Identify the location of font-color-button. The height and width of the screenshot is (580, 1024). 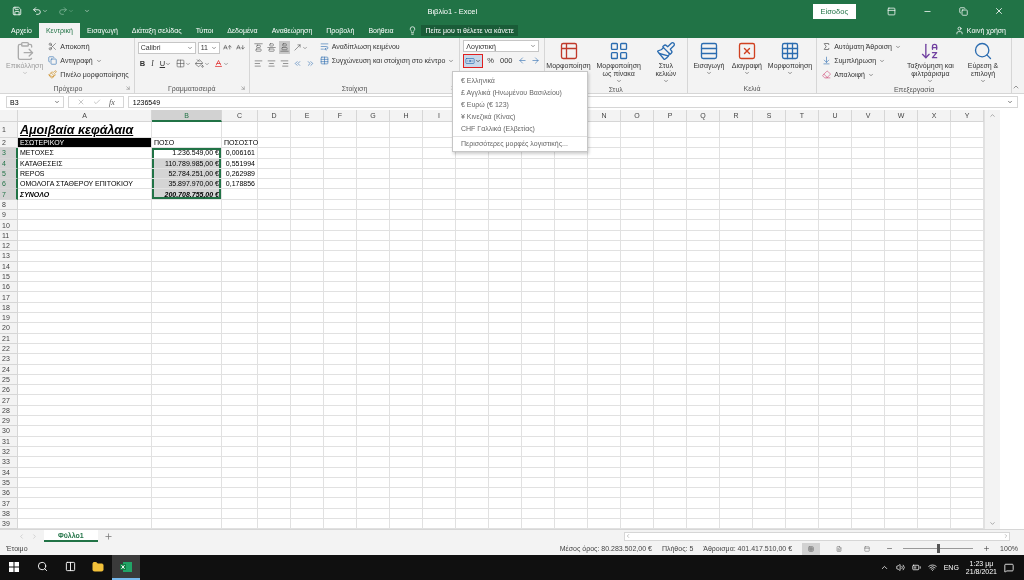
(222, 63).